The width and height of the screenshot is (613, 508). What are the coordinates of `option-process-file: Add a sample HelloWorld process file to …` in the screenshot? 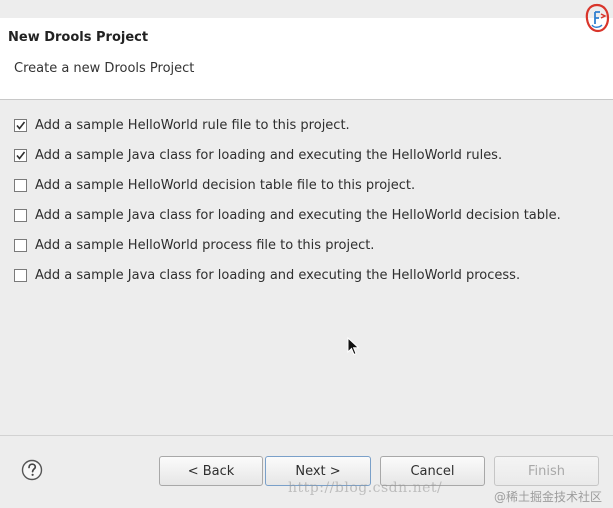 It's located at (194, 245).